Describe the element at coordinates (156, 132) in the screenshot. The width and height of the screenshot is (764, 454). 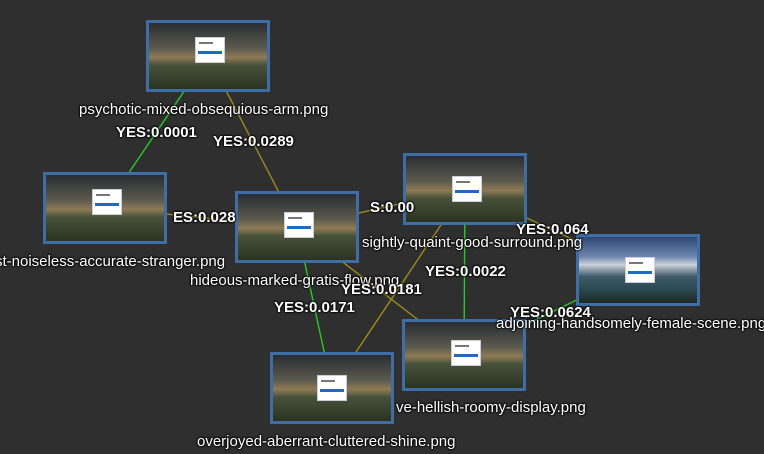
I see `edge-weight-label: YES:0.0001` at that location.